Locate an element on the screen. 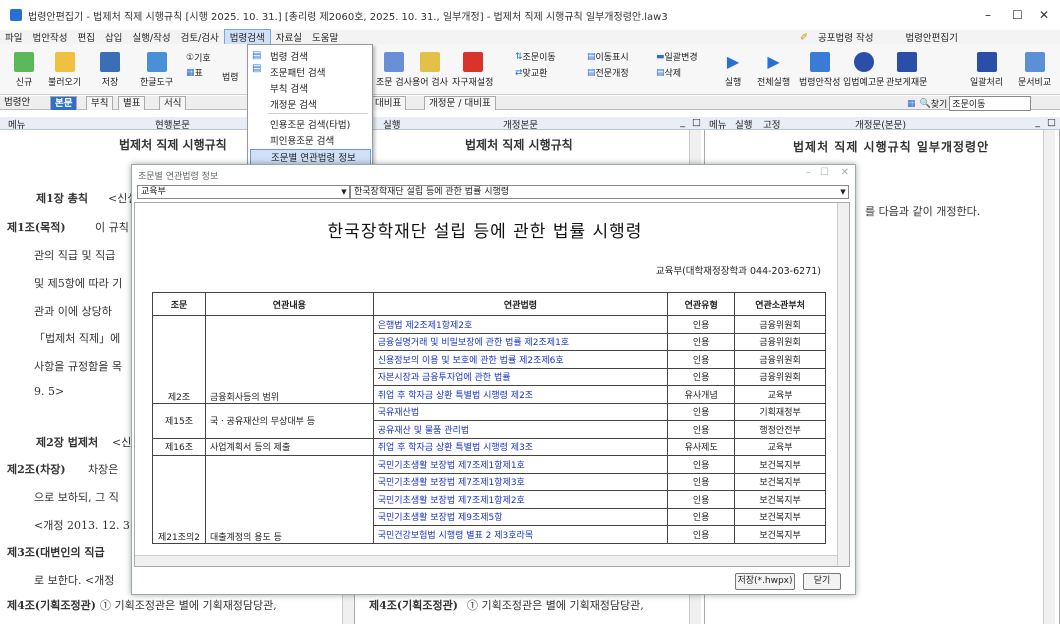 The width and height of the screenshot is (1060, 624). menu-bill: 법안작성 is located at coordinates (49, 37).